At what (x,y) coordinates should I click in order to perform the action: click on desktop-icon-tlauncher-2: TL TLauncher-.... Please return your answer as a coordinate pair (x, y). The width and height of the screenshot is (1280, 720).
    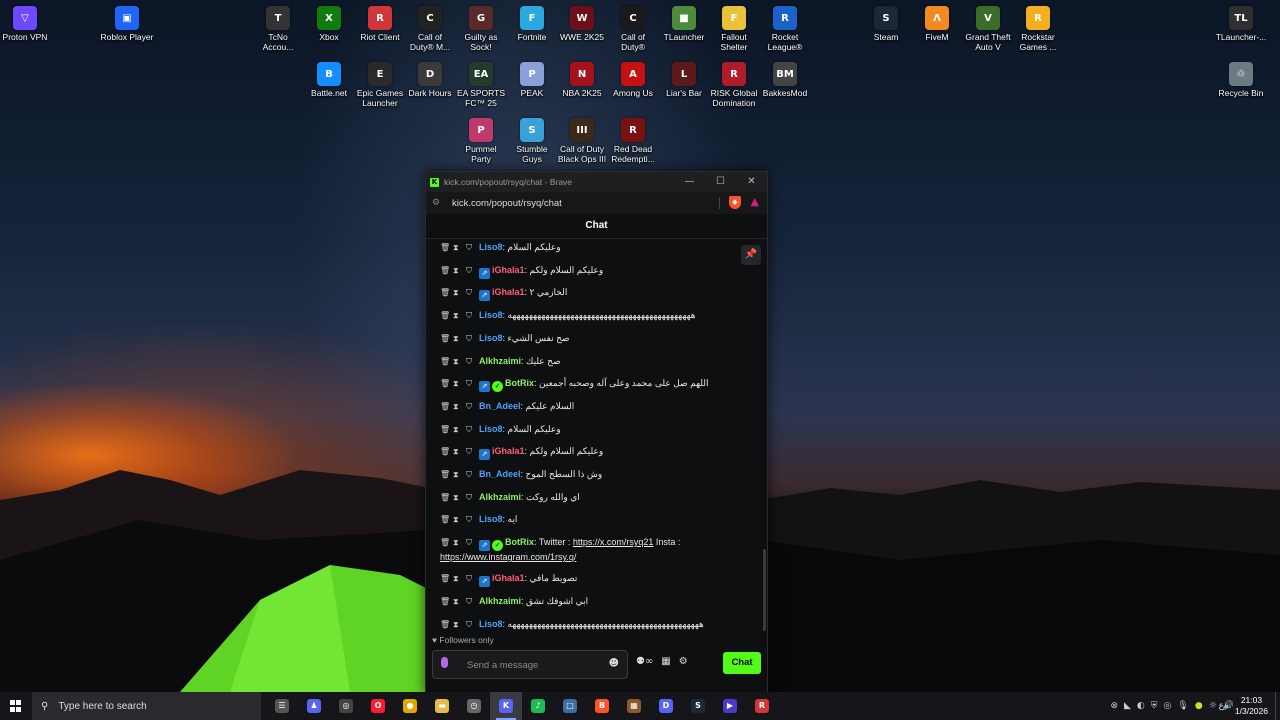
    Looking at the image, I should click on (1241, 24).